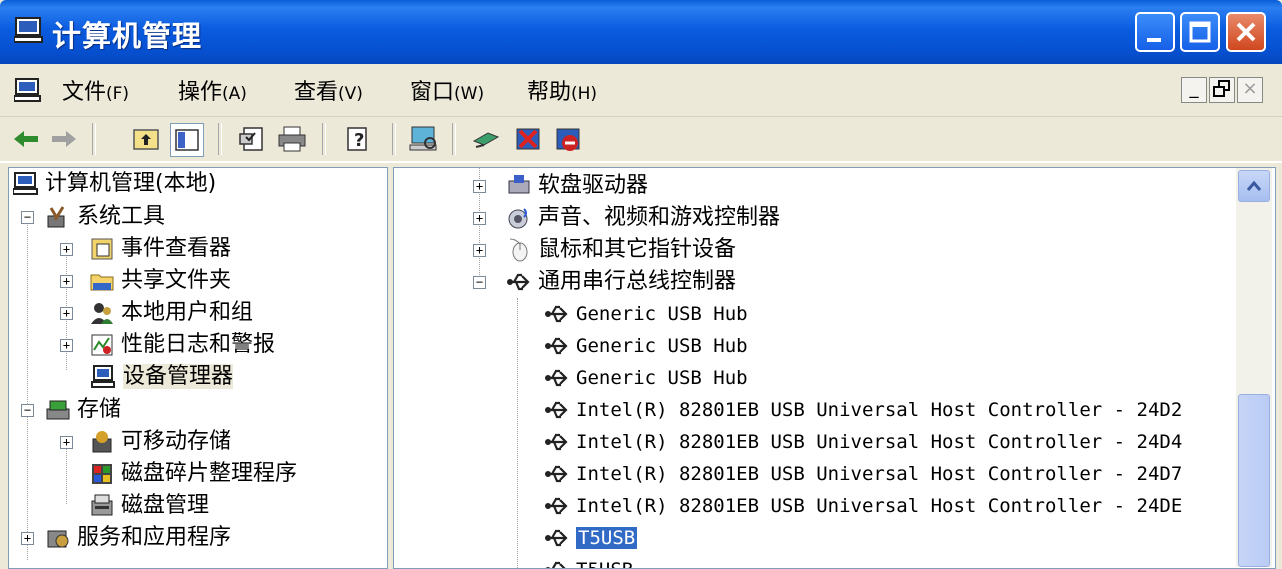 Image resolution: width=1282 pixels, height=569 pixels. I want to click on mouse-icon, so click(518, 250).